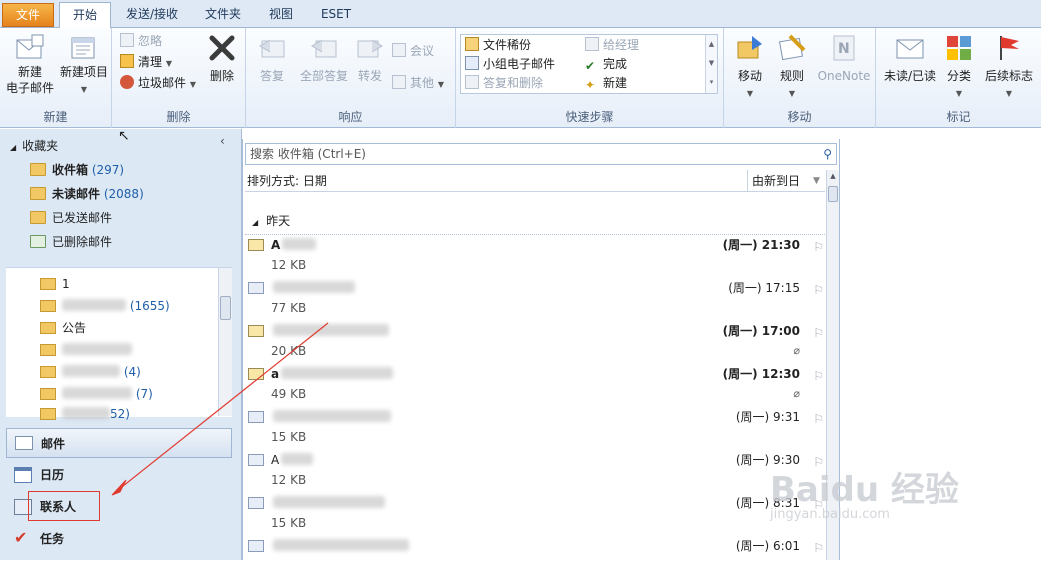  Describe the element at coordinates (399, 82) in the screenshot. I see `more-icon` at that location.